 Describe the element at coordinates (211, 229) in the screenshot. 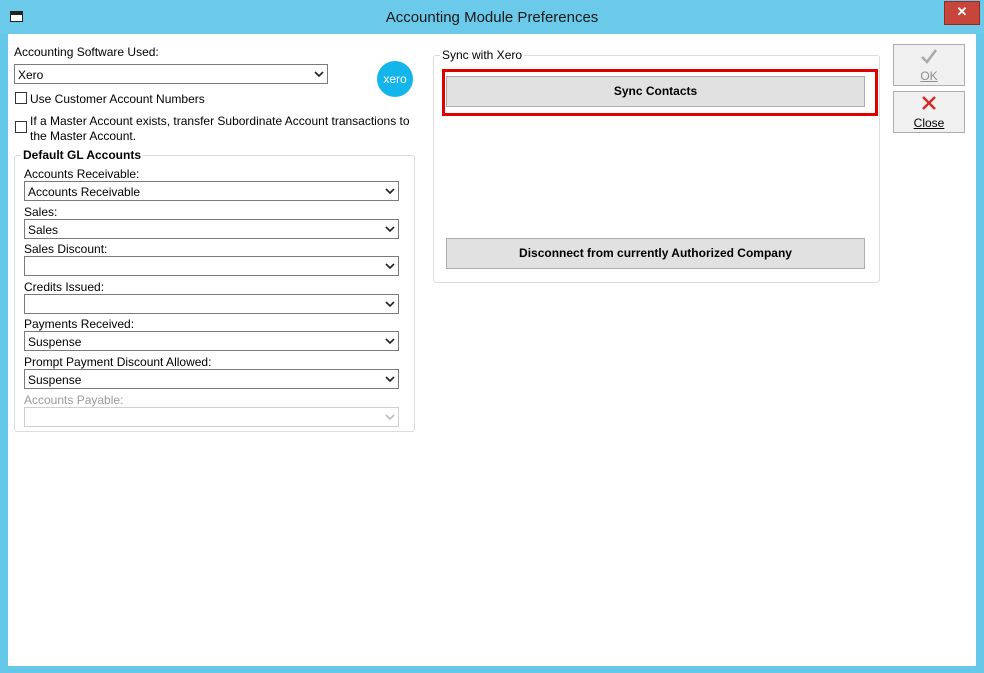

I see `sales-select: Sales` at that location.